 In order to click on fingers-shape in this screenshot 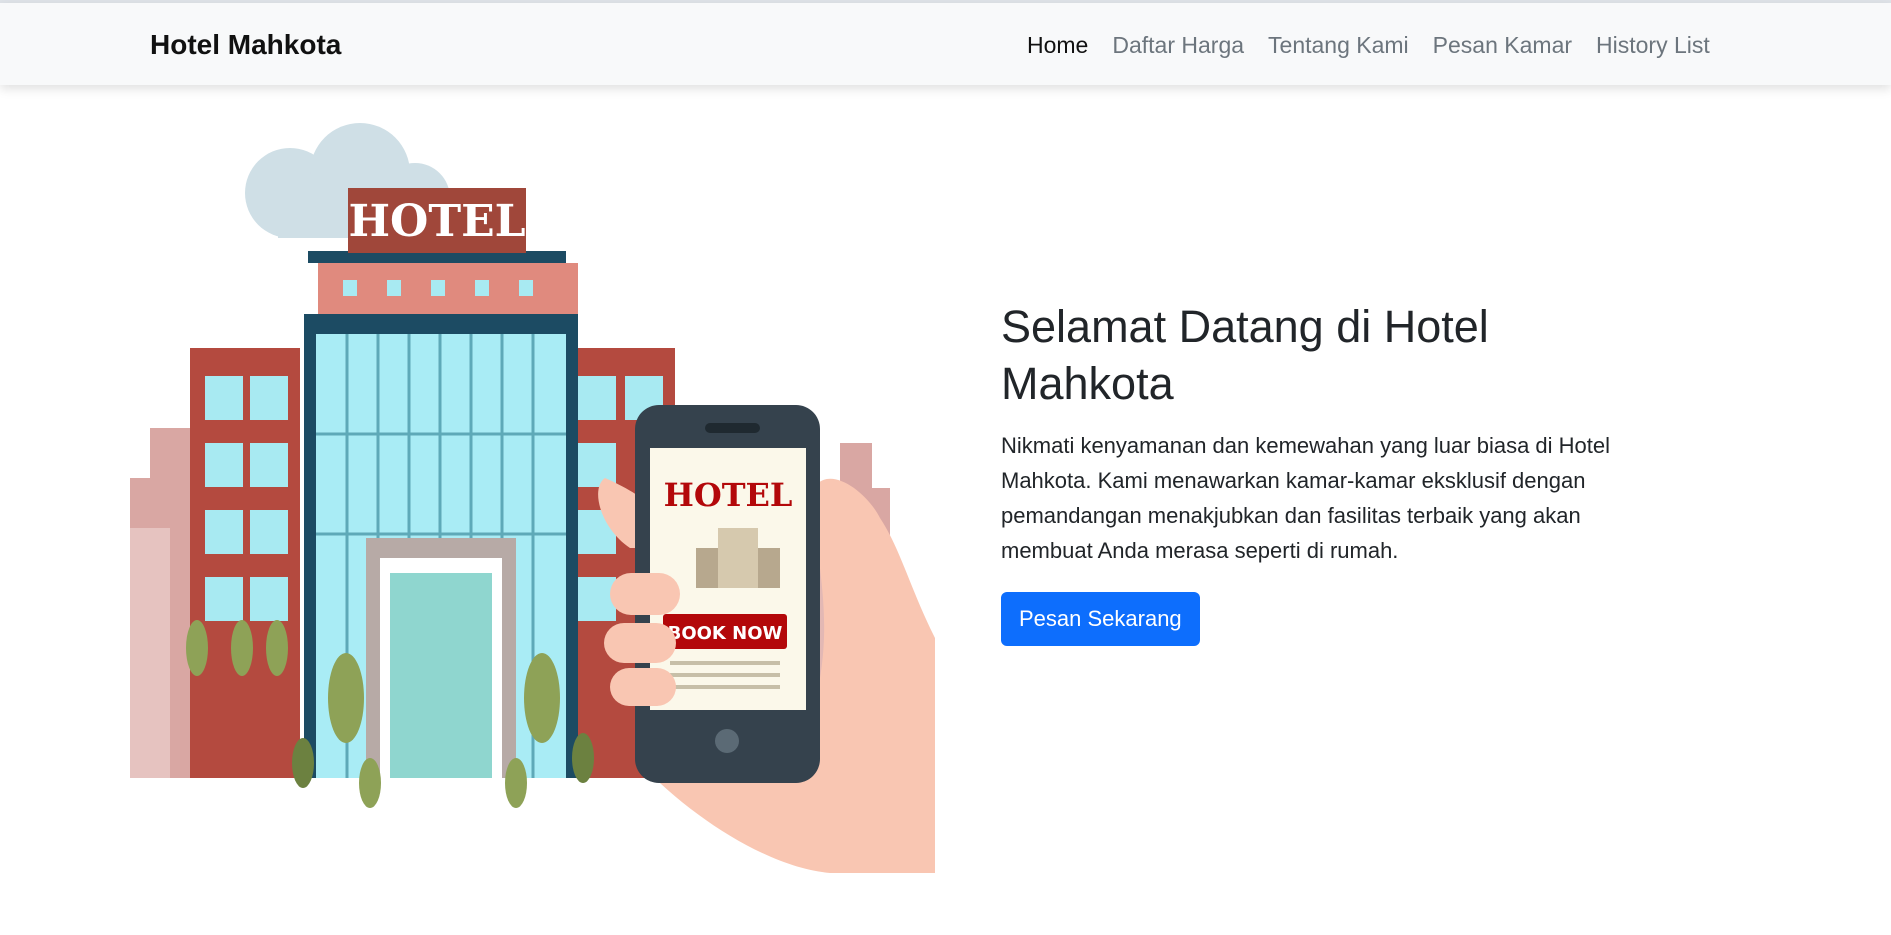, I will do `click(642, 639)`.